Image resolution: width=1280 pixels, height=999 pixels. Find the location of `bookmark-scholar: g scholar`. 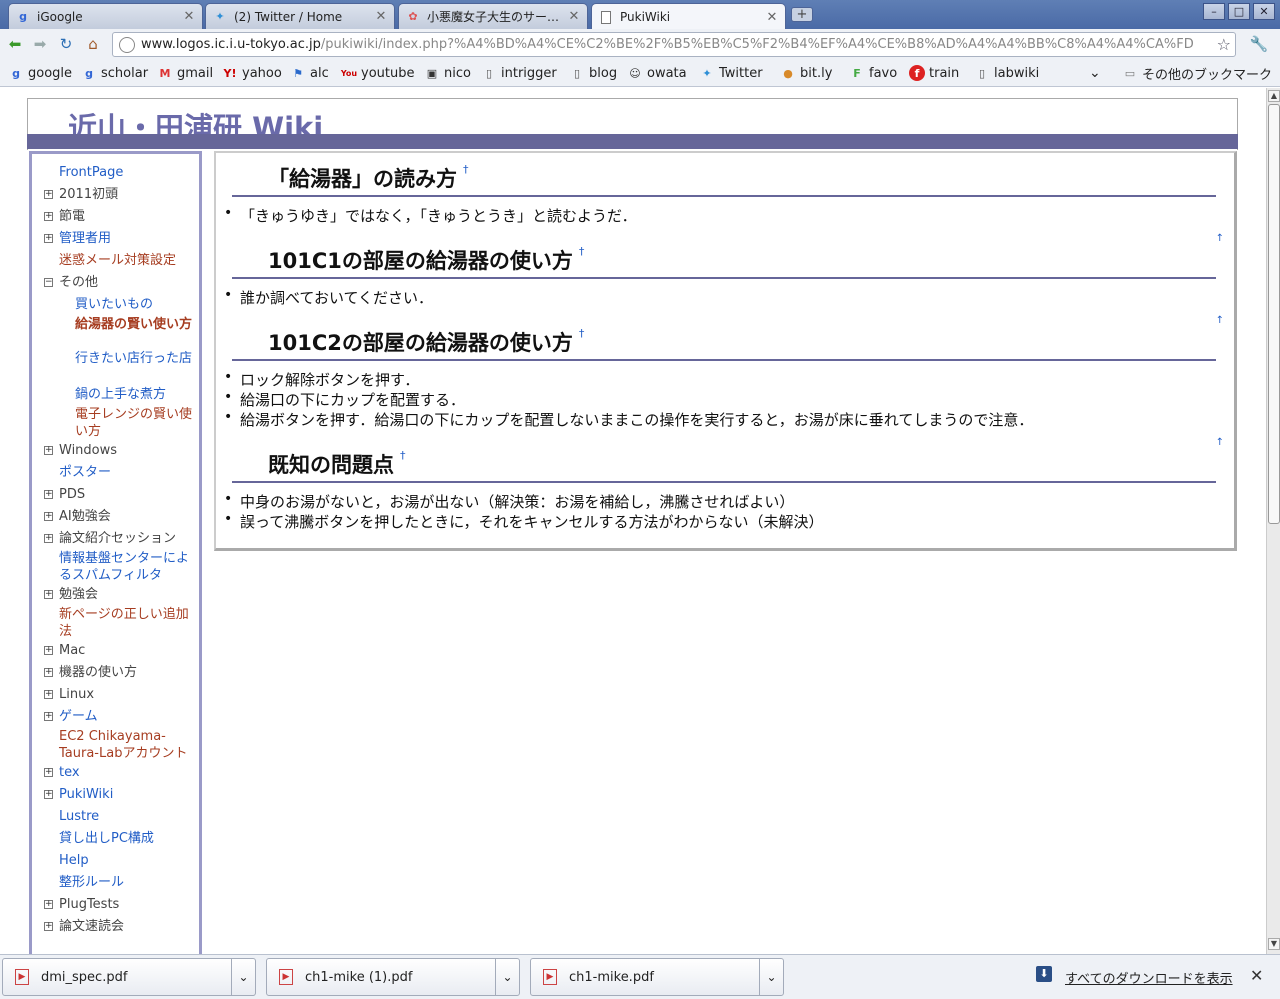

bookmark-scholar: g scholar is located at coordinates (114, 73).